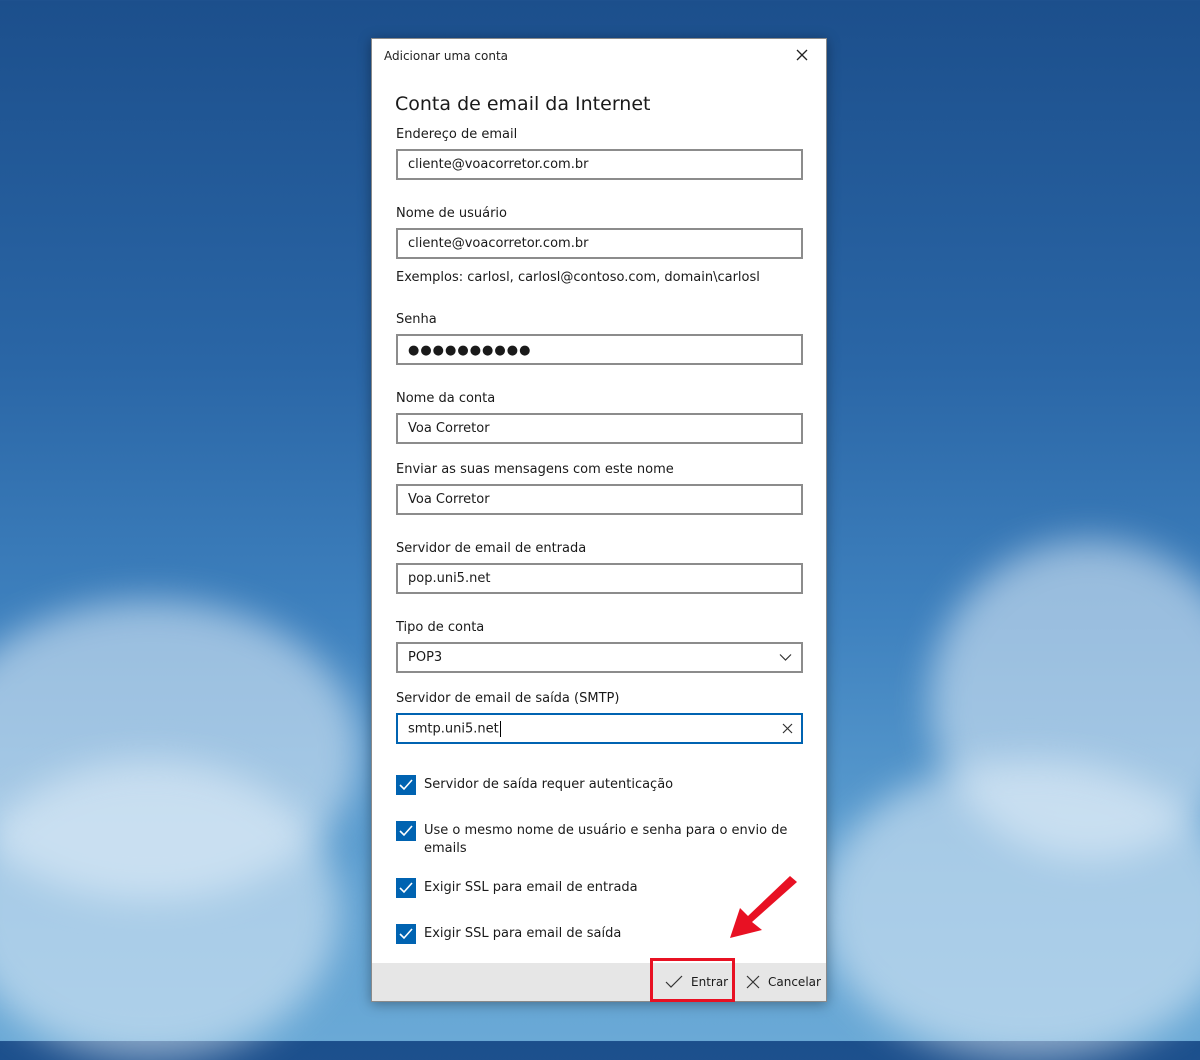 Image resolution: width=1200 pixels, height=1060 pixels. Describe the element at coordinates (425, 657) in the screenshot. I see `account-type-value: POP3` at that location.